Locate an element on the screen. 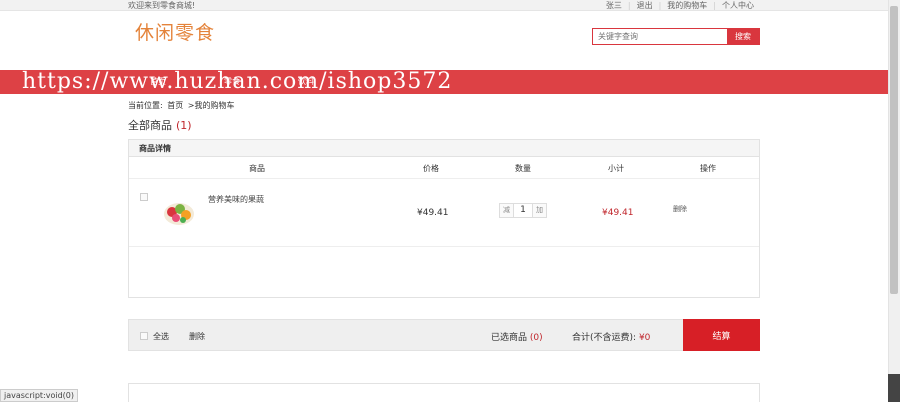 The height and width of the screenshot is (402, 900). delete-selected-link: 删除 is located at coordinates (197, 336).